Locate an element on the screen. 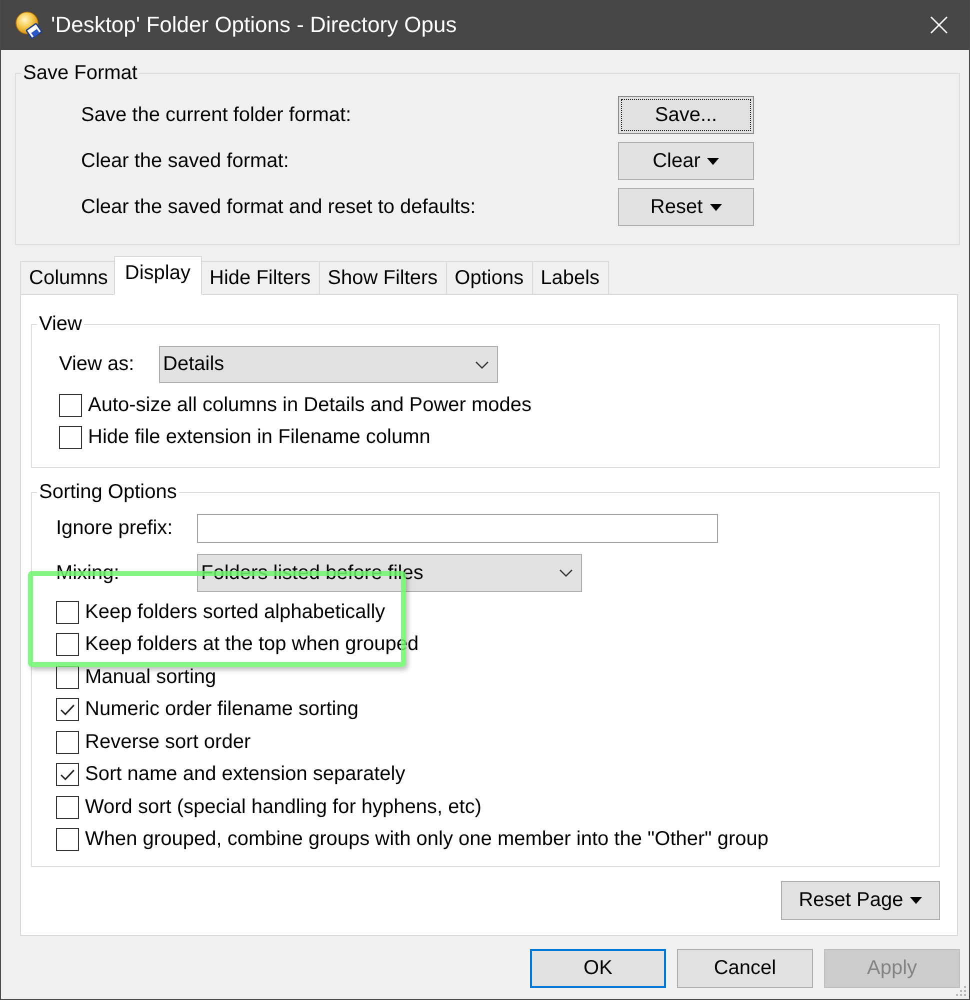 The width and height of the screenshot is (970, 1000). row-label: Save the current folder format: is located at coordinates (216, 115).